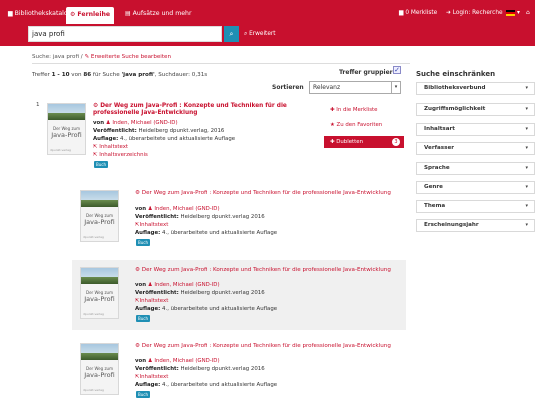 Image resolution: width=535 pixels, height=413 pixels. I want to click on advanced-search-label: Erweitert, so click(262, 34).